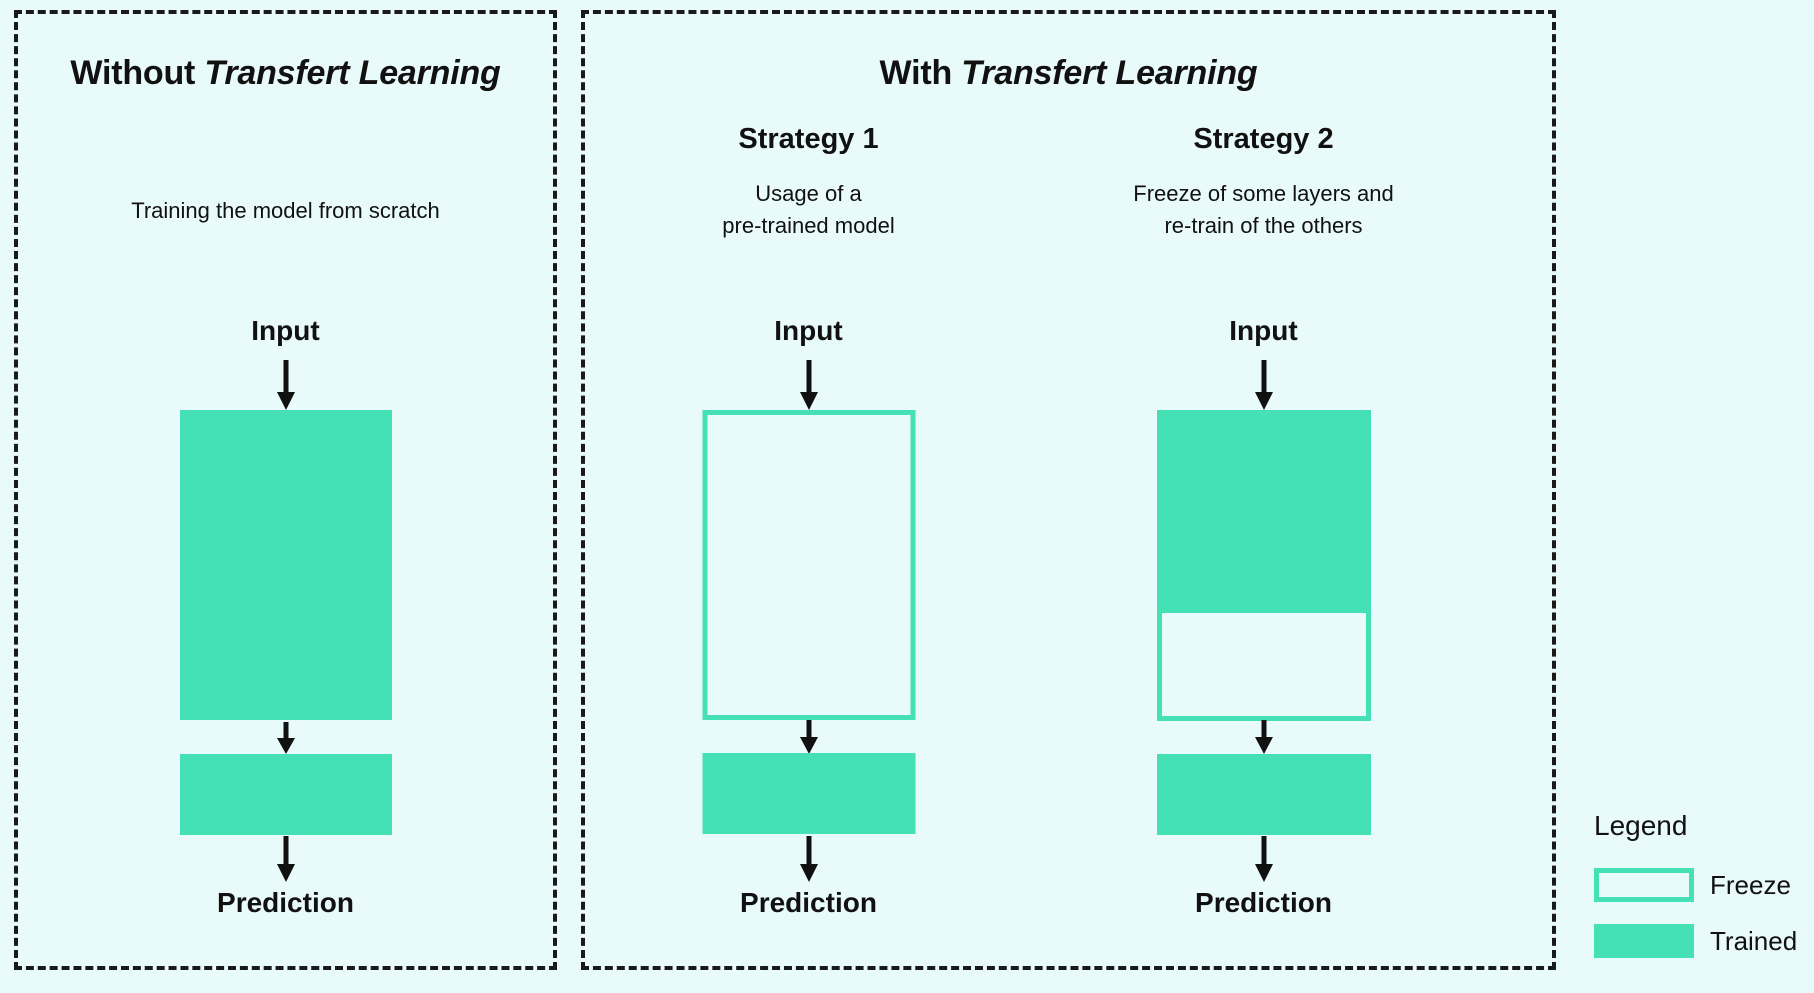 The height and width of the screenshot is (993, 1814). Describe the element at coordinates (285, 565) in the screenshot. I see `block-backbone-scratch` at that location.